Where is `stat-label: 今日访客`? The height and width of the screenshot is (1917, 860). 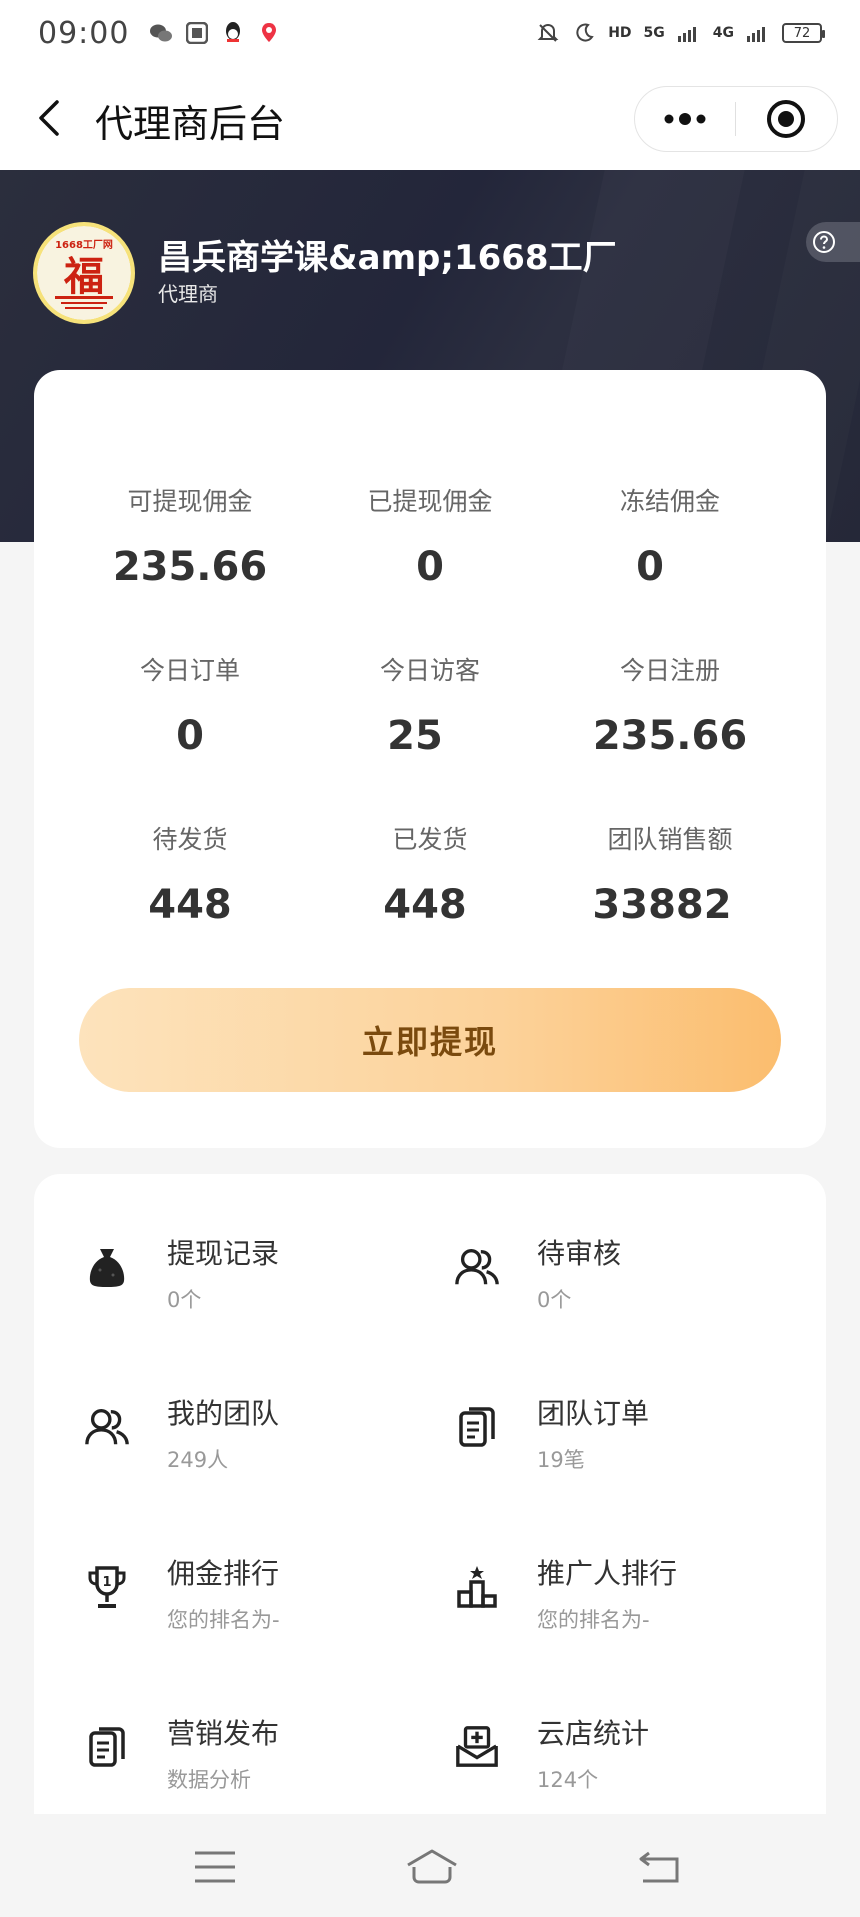 stat-label: 今日访客 is located at coordinates (429, 670).